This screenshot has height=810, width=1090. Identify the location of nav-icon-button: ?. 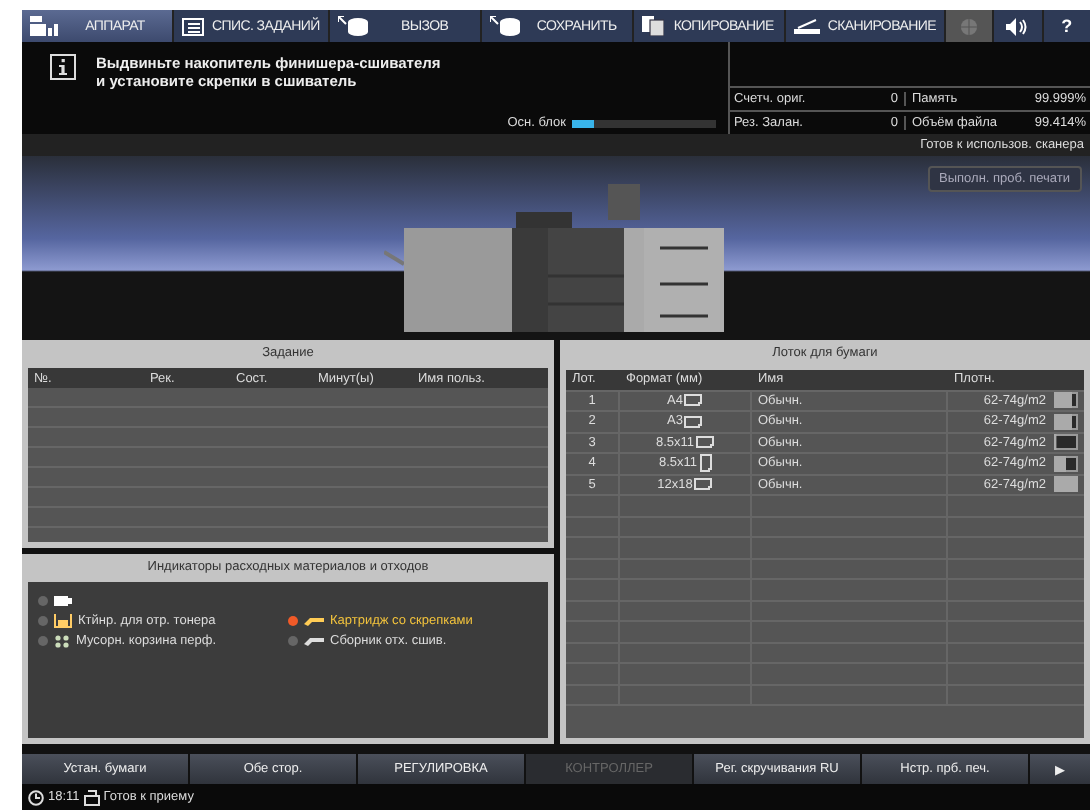
(1066, 26).